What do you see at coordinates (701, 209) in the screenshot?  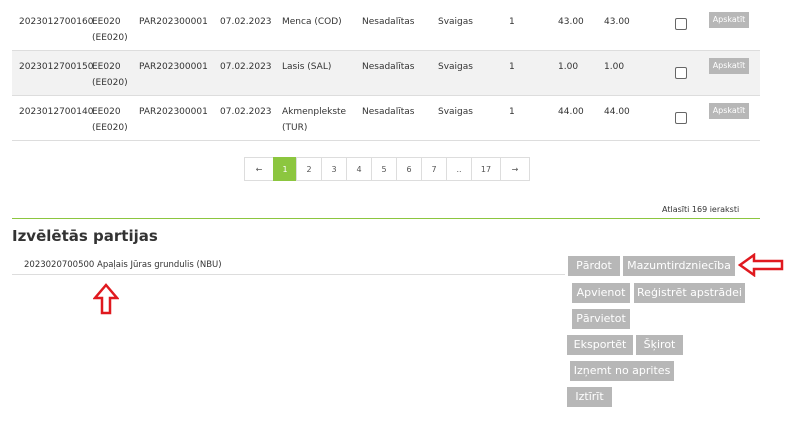 I see `records-found-text: Atlasīti 169 ieraksti` at bounding box center [701, 209].